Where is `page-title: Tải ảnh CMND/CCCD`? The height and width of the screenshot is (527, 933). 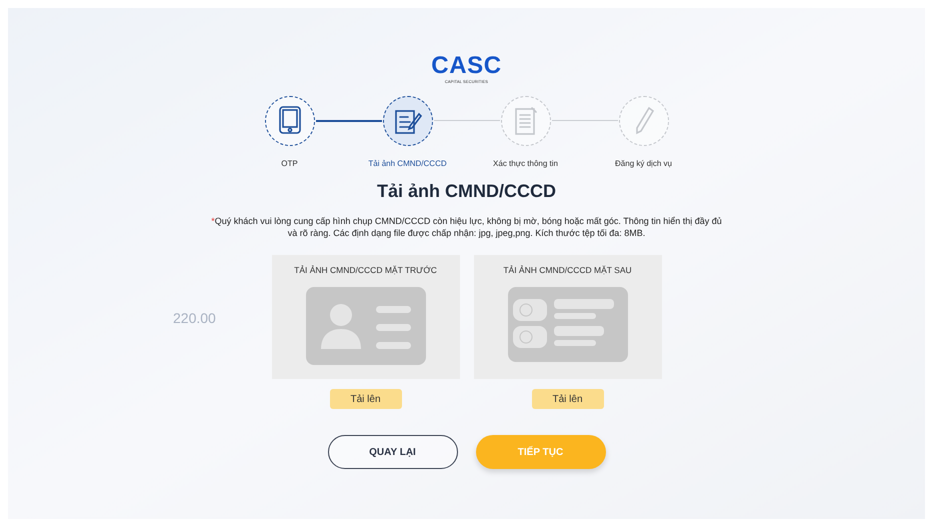 page-title: Tải ảnh CMND/CCCD is located at coordinates (466, 191).